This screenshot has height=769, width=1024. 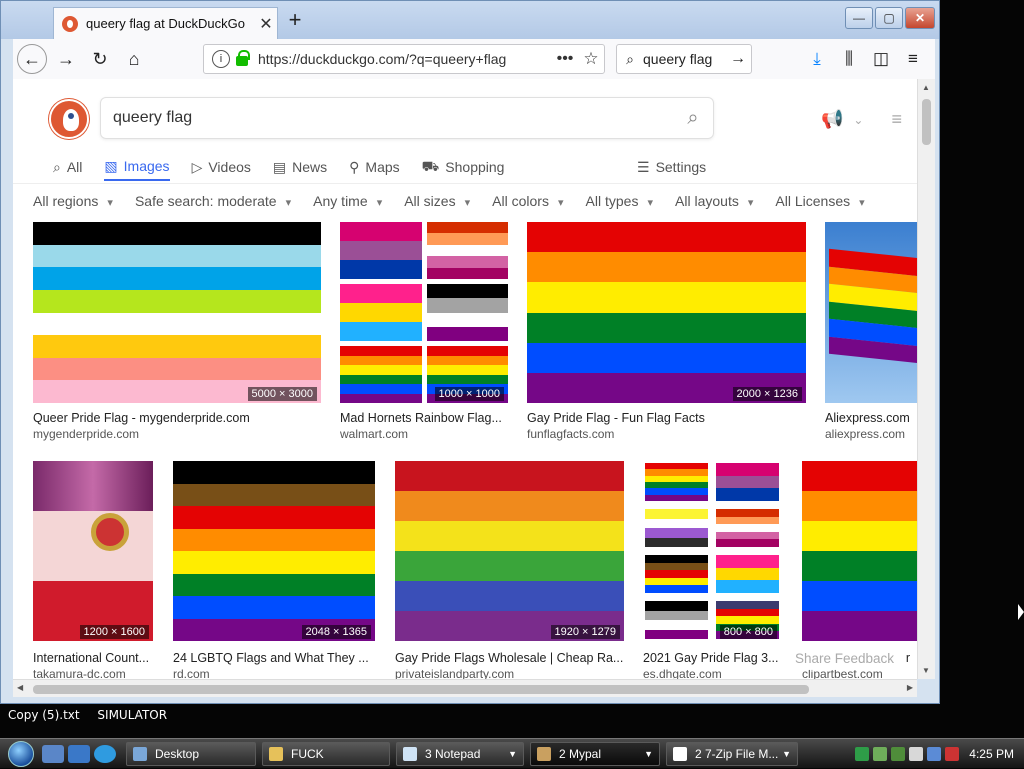 What do you see at coordinates (424, 312) in the screenshot?
I see `result-thumbnail: 1000 × 1000` at bounding box center [424, 312].